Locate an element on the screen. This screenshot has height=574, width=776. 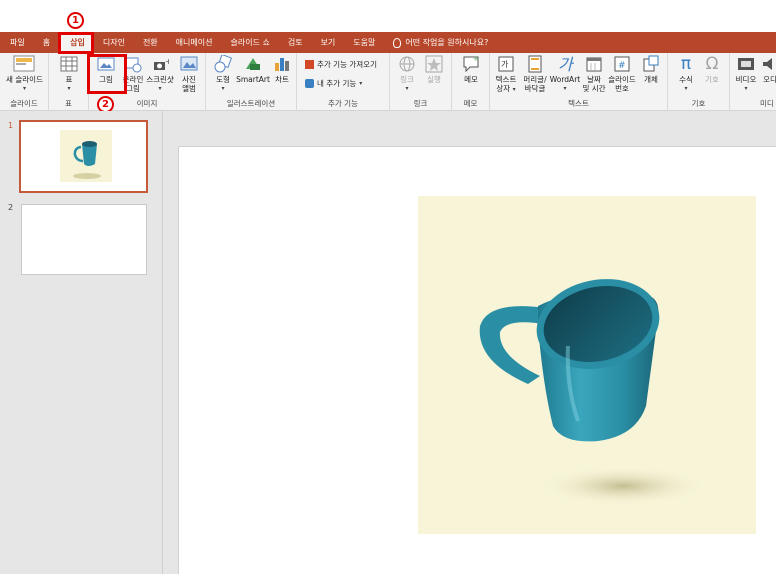
tell-me-search: 어떤 작업을 원하시나요? is located at coordinates (440, 42).